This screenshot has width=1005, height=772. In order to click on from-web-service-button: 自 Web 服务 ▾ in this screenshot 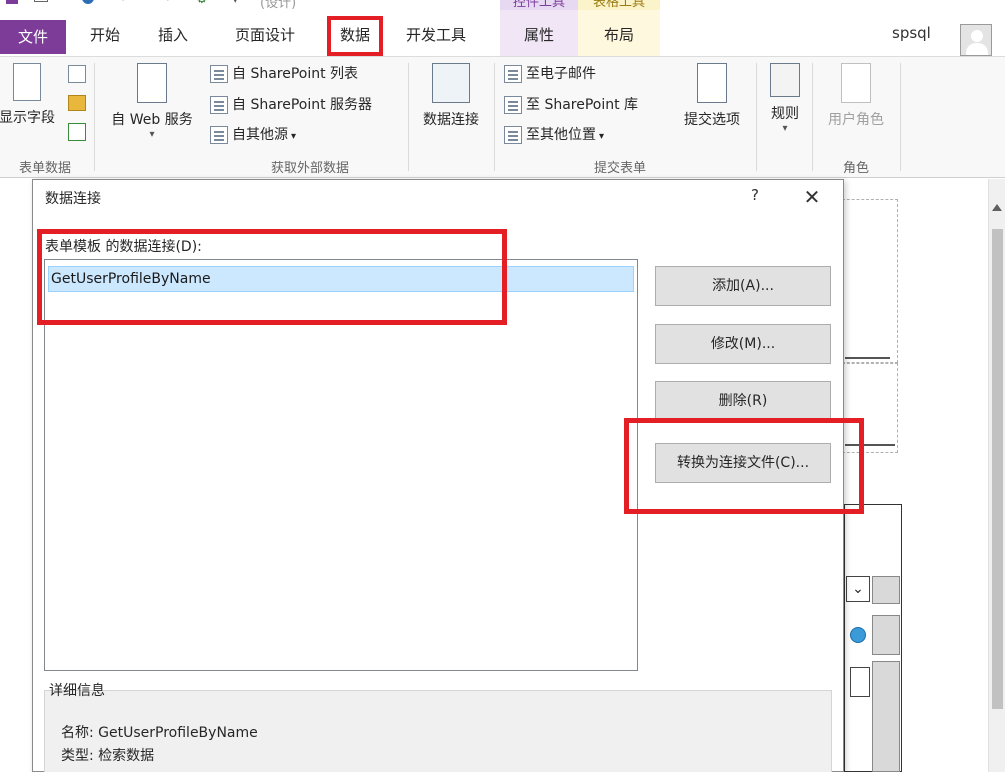, I will do `click(152, 101)`.